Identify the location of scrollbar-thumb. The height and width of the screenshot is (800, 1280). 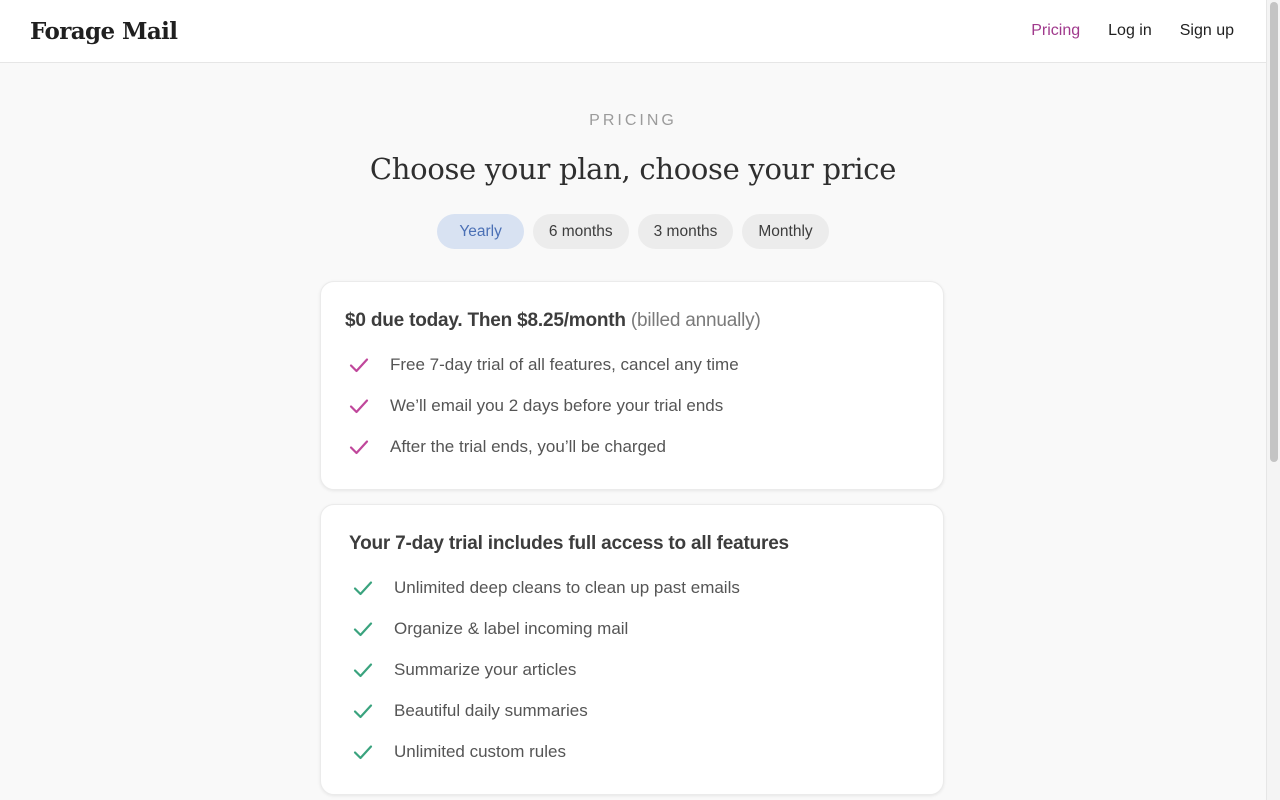
(1274, 232).